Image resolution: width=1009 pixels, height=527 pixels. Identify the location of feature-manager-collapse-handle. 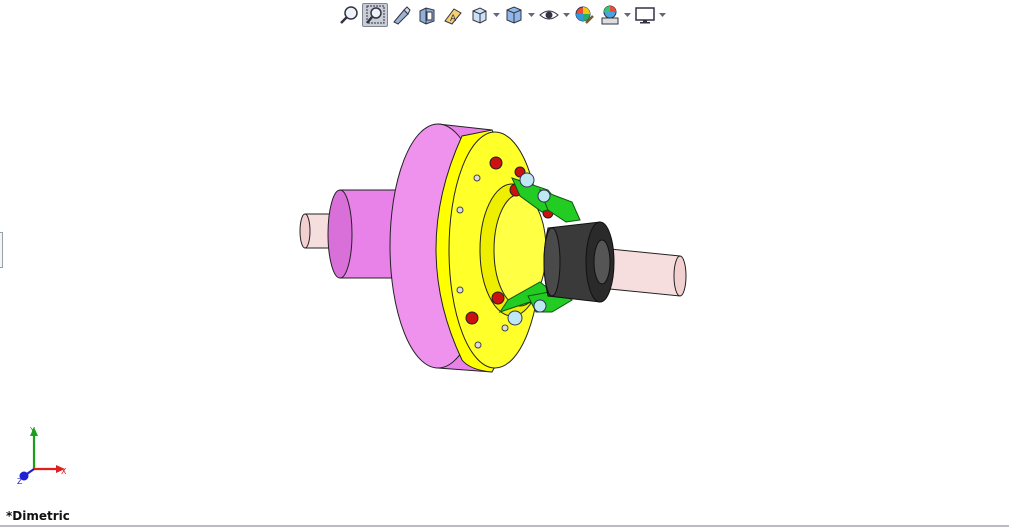
(1, 250).